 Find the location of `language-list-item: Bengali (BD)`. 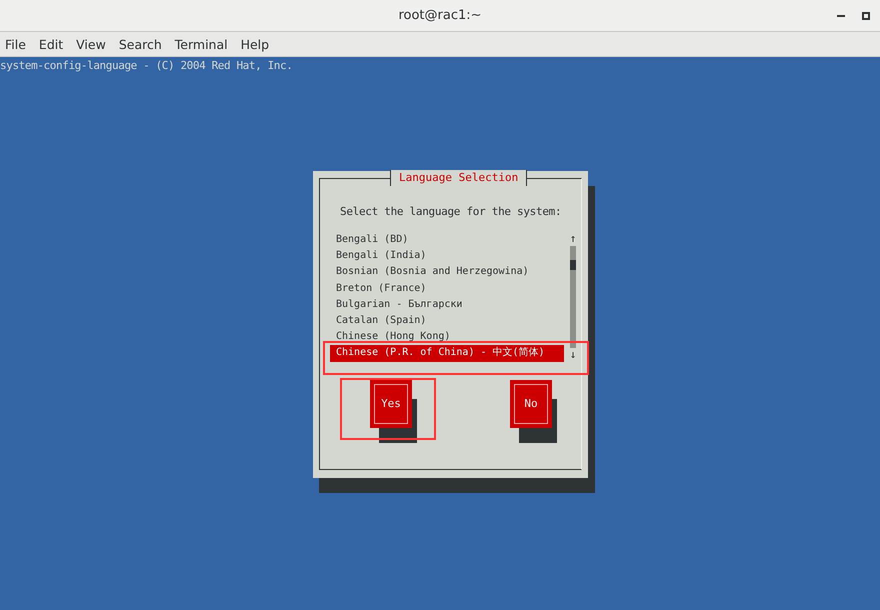

language-list-item: Bengali (BD) is located at coordinates (447, 240).